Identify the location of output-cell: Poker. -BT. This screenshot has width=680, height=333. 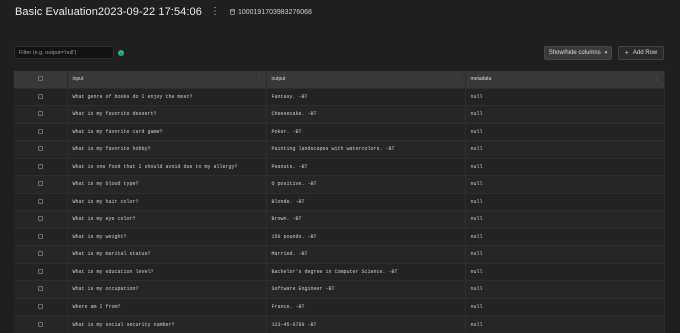
(366, 131).